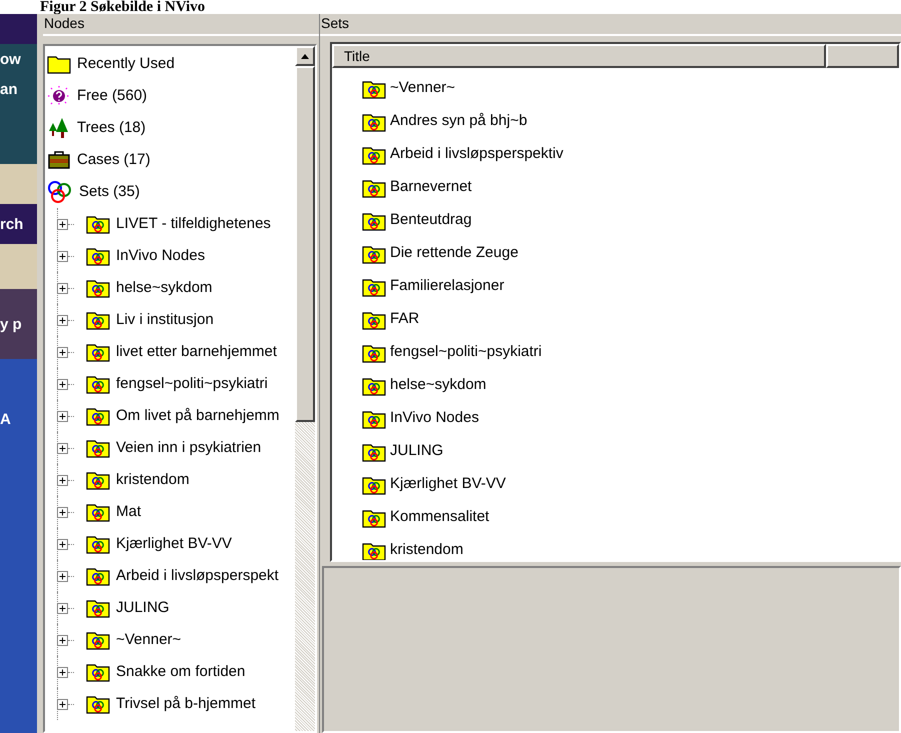 This screenshot has height=733, width=901. Describe the element at coordinates (189, 448) in the screenshot. I see `tree-item: Veien inn i psykiatrien` at that location.